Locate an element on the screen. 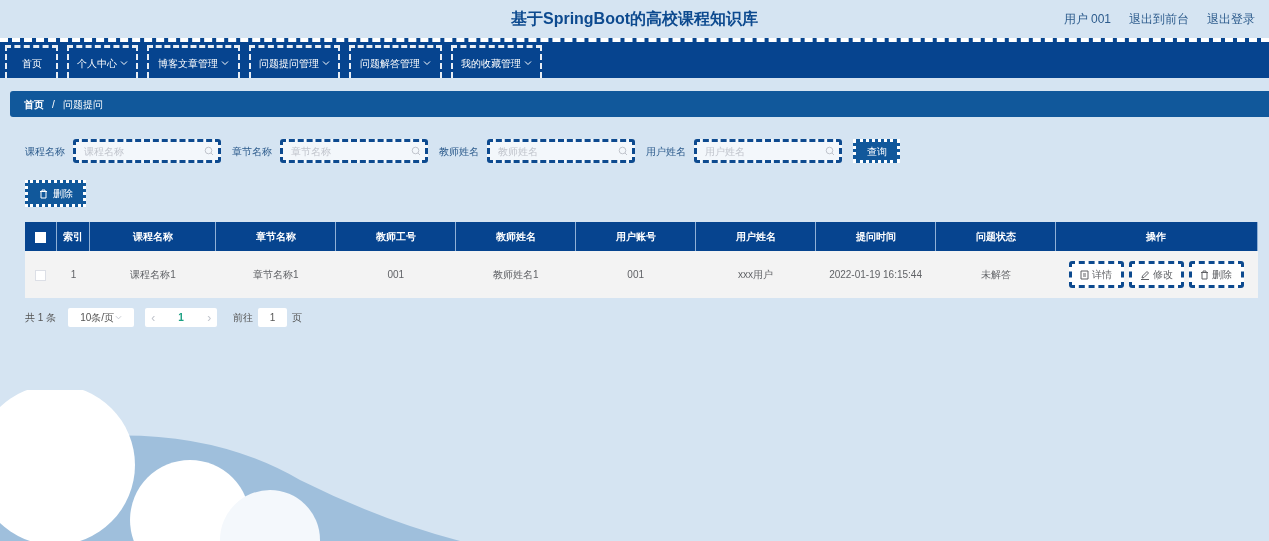  table-cell: 未解答 is located at coordinates (995, 274).